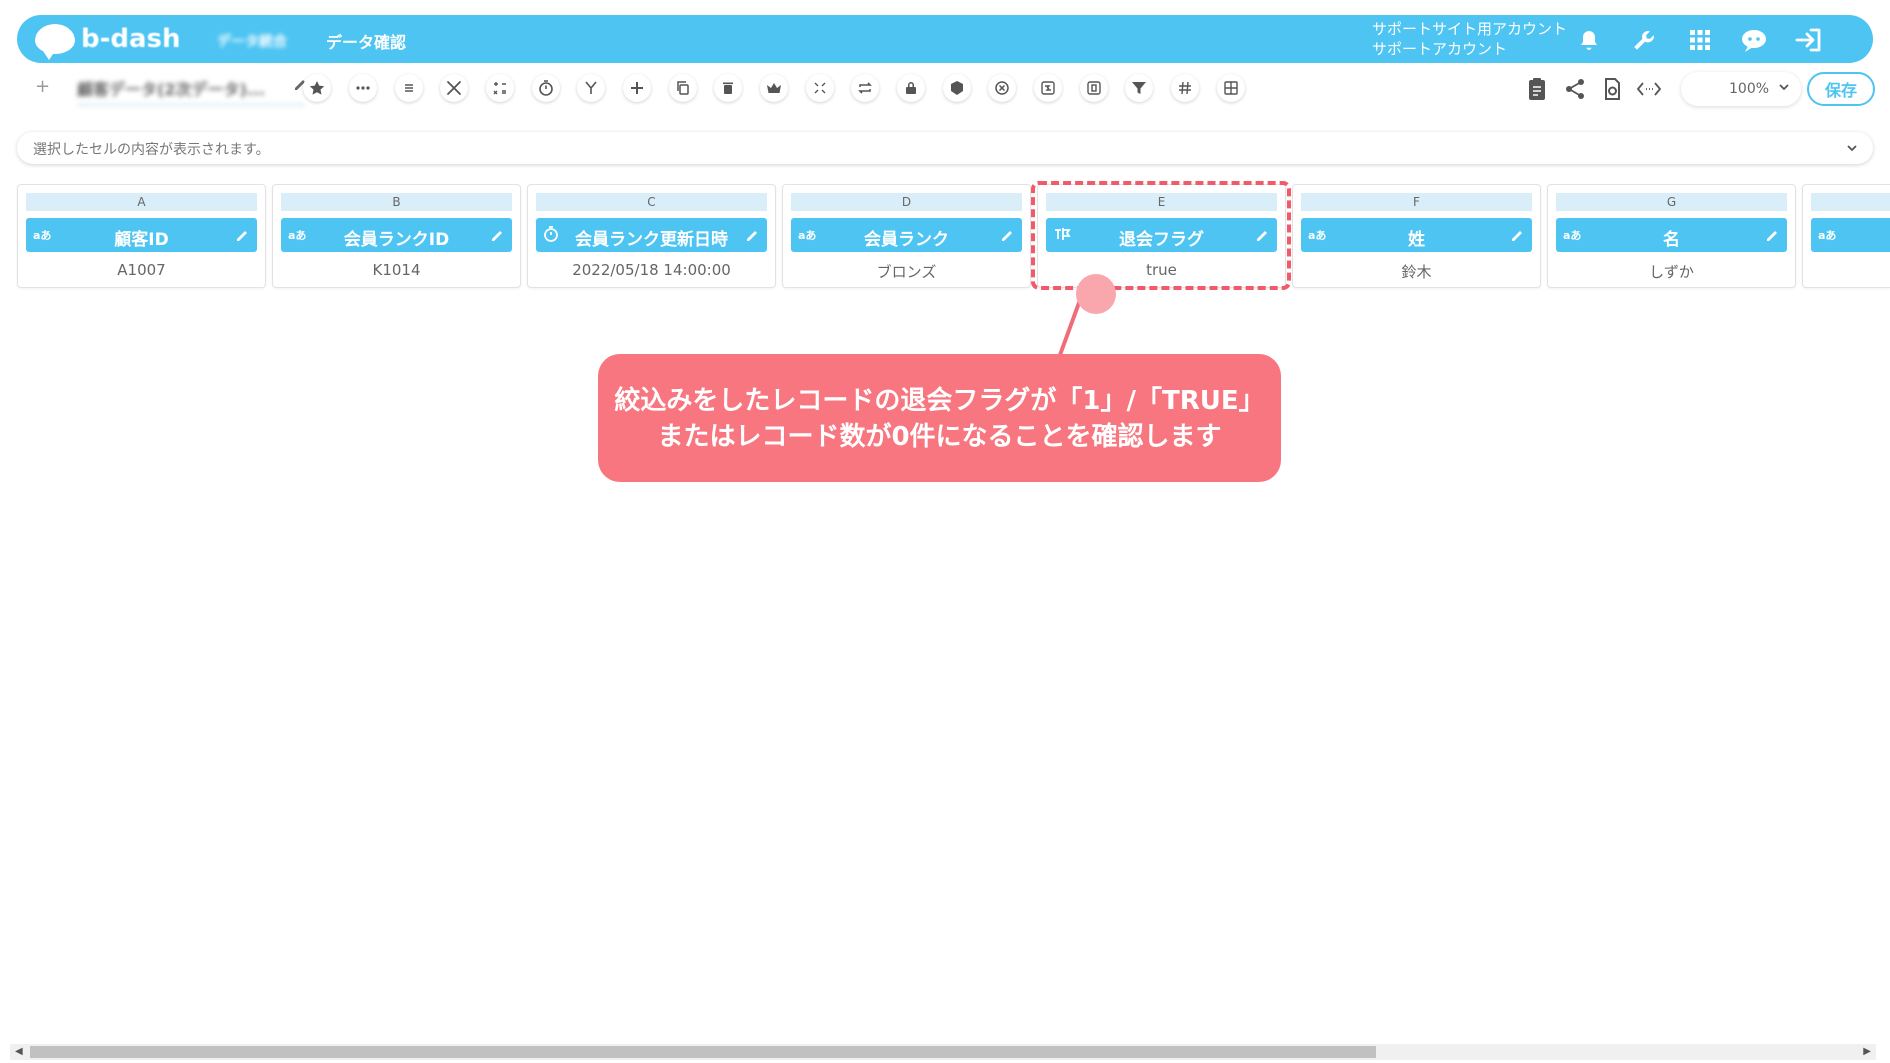 This screenshot has height=1063, width=1890. What do you see at coordinates (906, 271) in the screenshot?
I see `cell-value: ブロンズ` at bounding box center [906, 271].